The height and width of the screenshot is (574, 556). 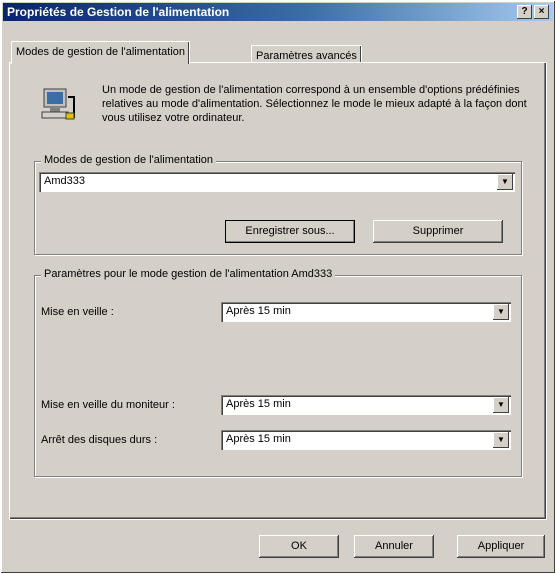 I want to click on ok-button: OK, so click(x=299, y=546).